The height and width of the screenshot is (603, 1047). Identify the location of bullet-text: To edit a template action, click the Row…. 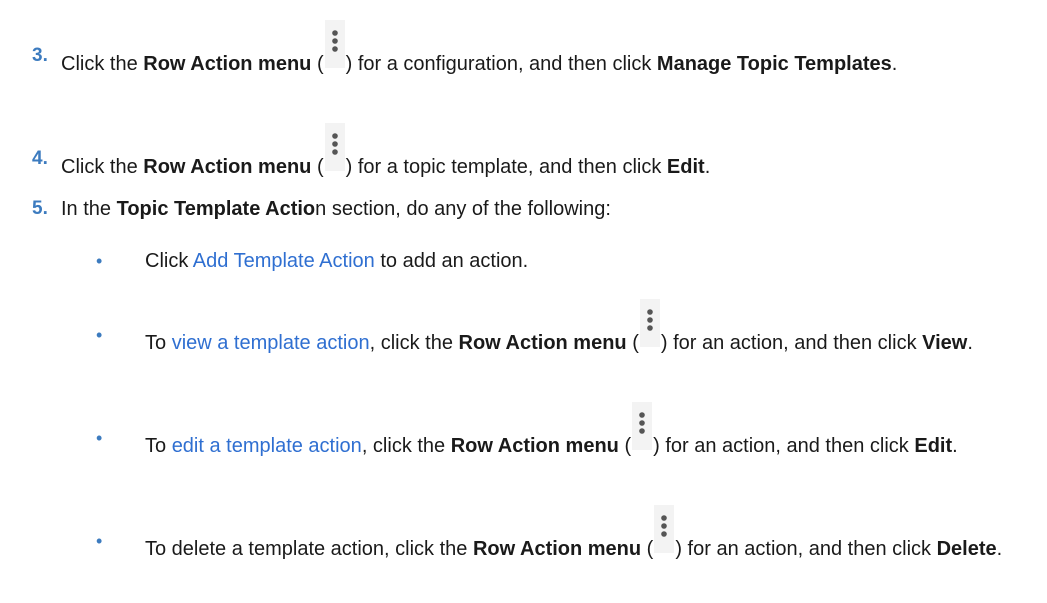
(590, 432).